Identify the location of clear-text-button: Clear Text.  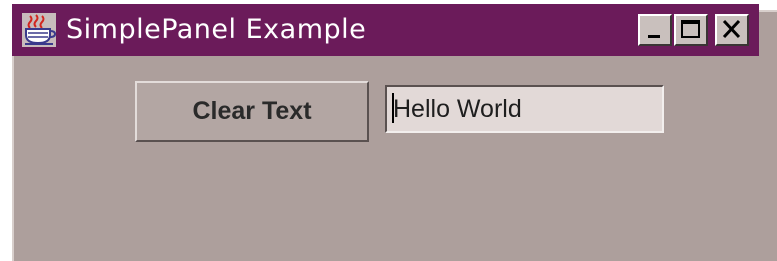
(252, 111).